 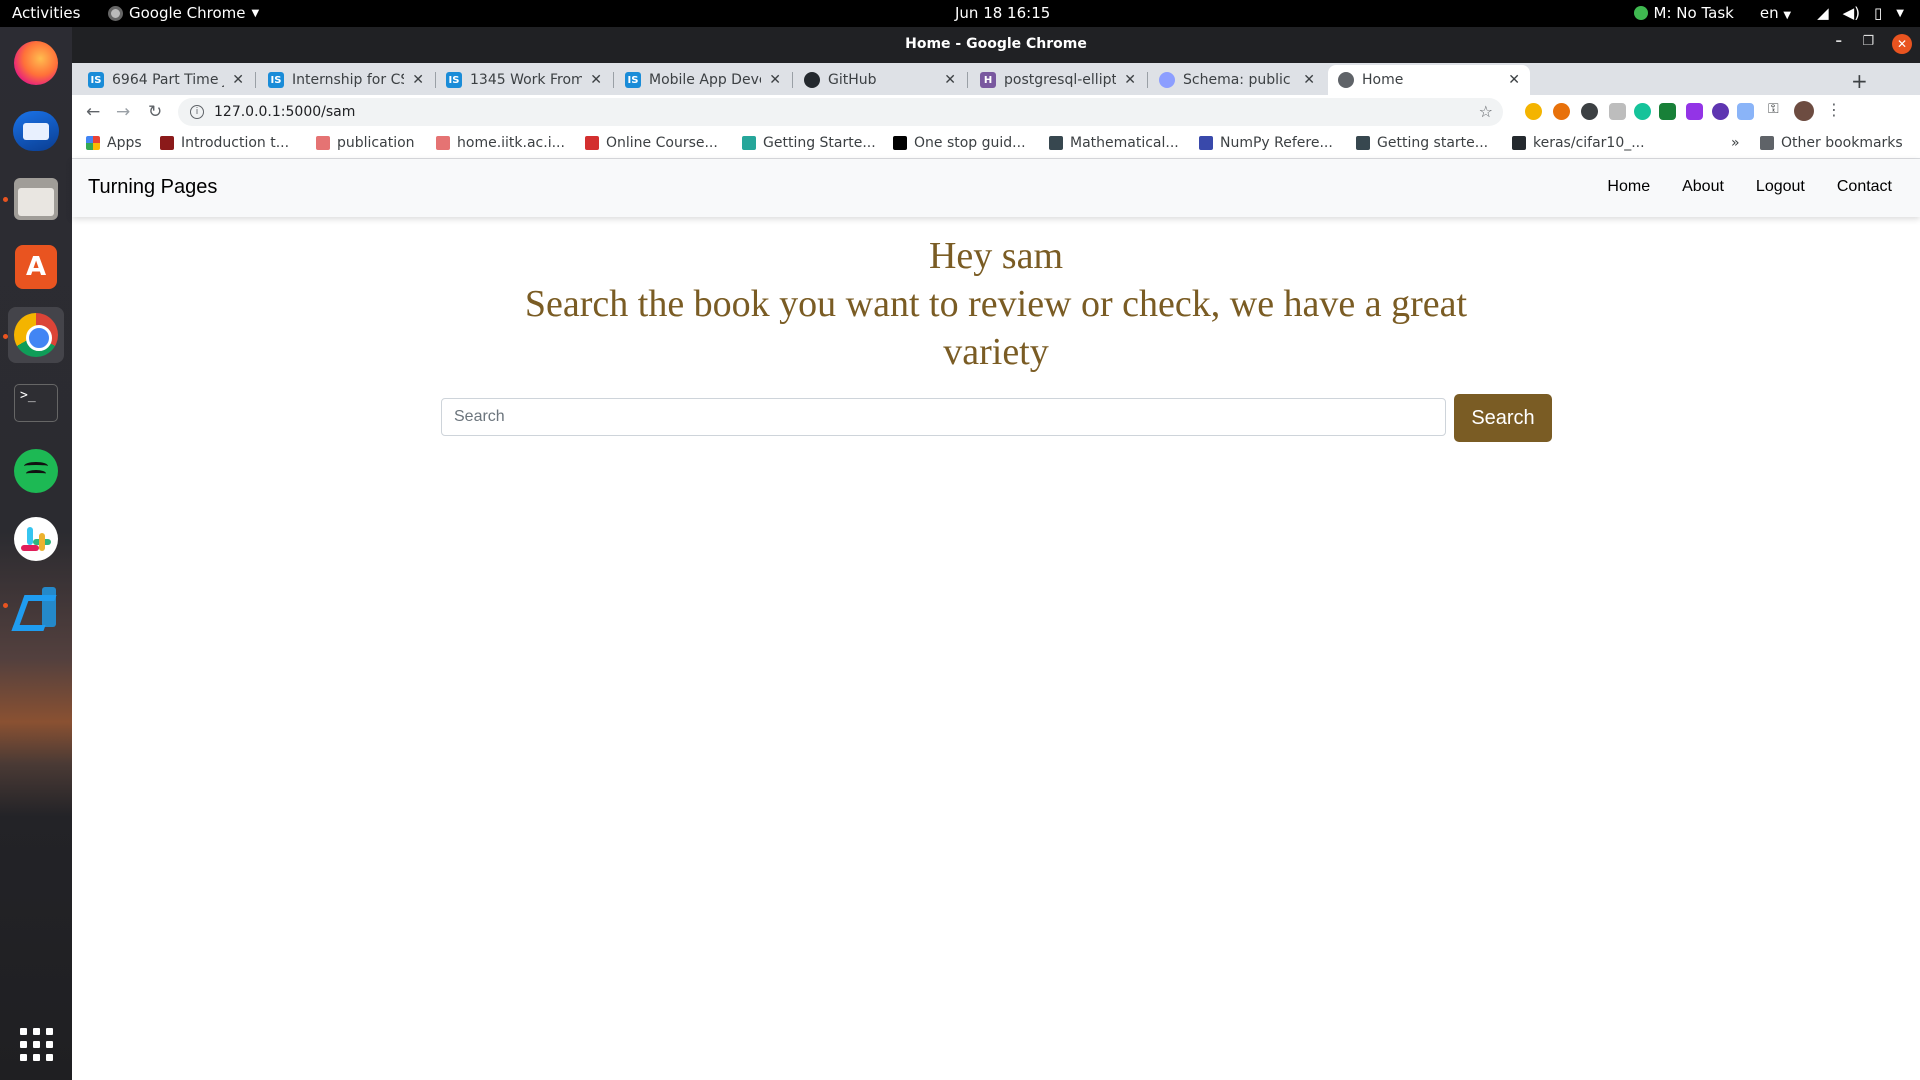 What do you see at coordinates (1831, 143) in the screenshot?
I see `other-bookmarks-button: Other bookmarks` at bounding box center [1831, 143].